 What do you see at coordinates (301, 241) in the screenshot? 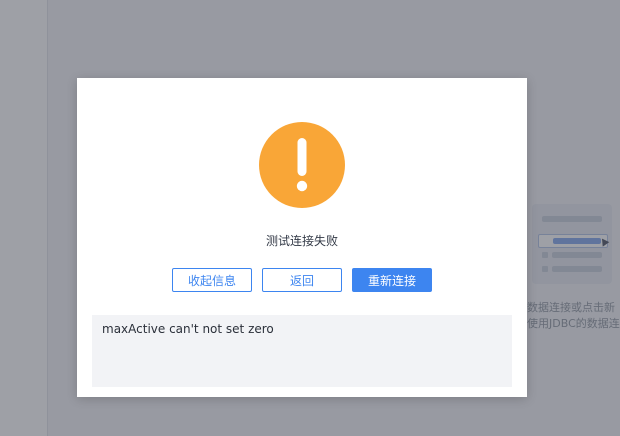
I see `dialog-title: 测试连接失败` at bounding box center [301, 241].